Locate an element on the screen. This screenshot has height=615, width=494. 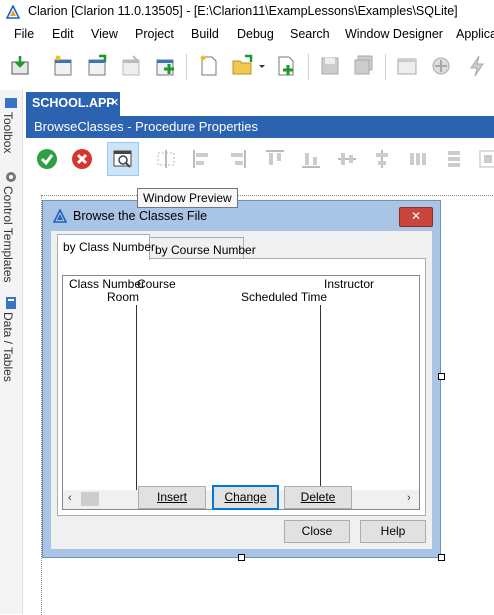
menu-search: Search is located at coordinates (310, 34).